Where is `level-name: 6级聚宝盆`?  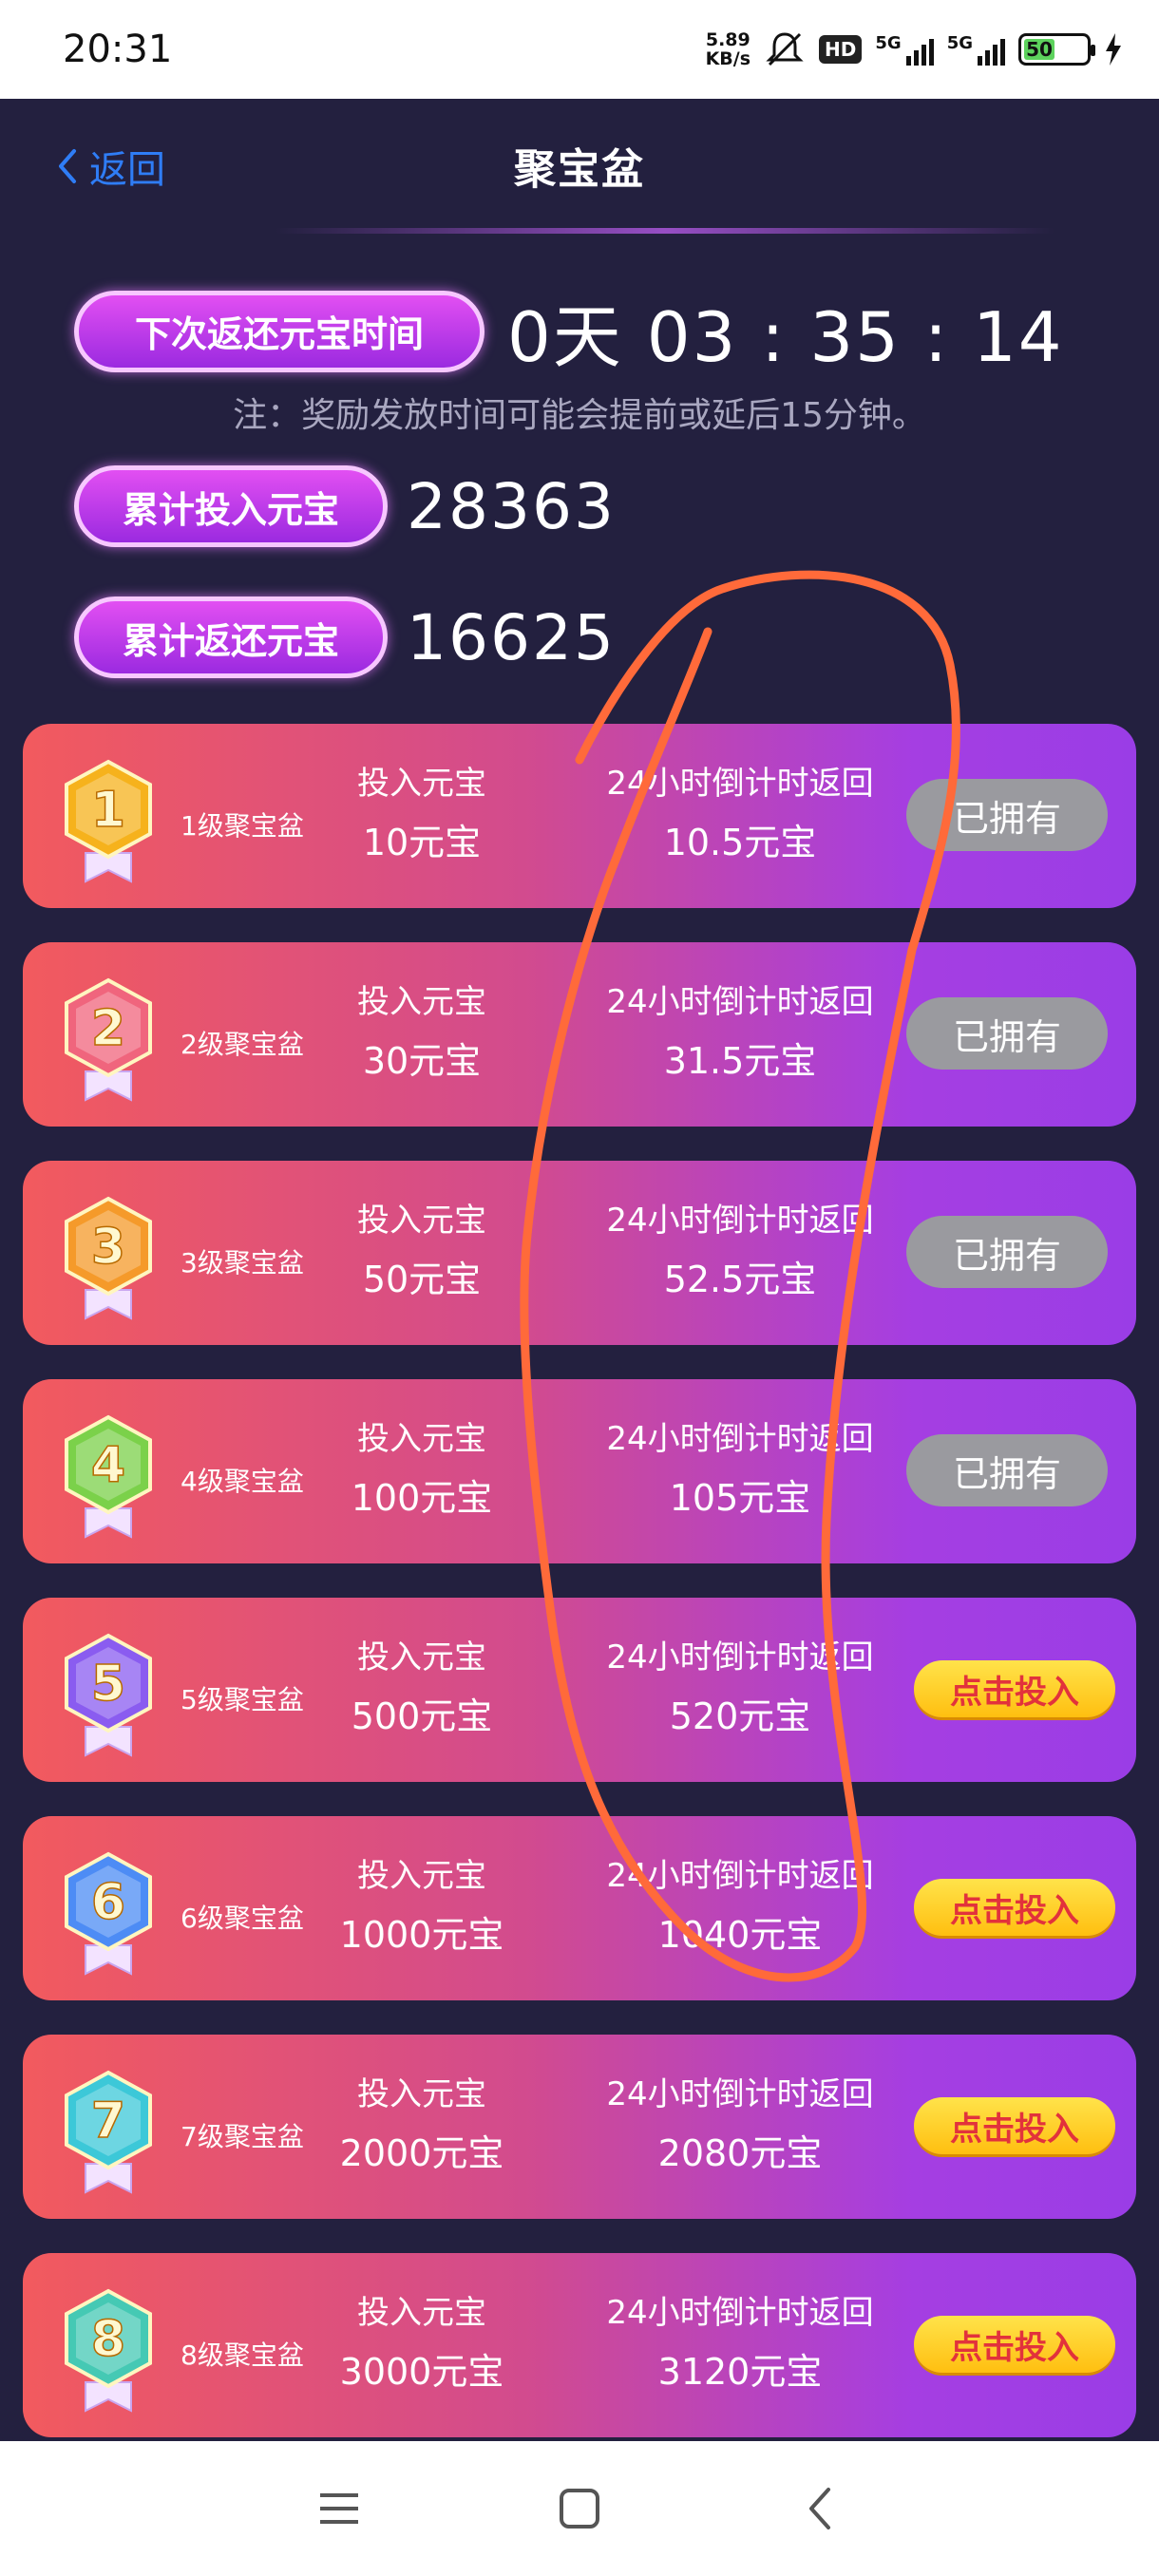 level-name: 6级聚宝盆 is located at coordinates (242, 1918).